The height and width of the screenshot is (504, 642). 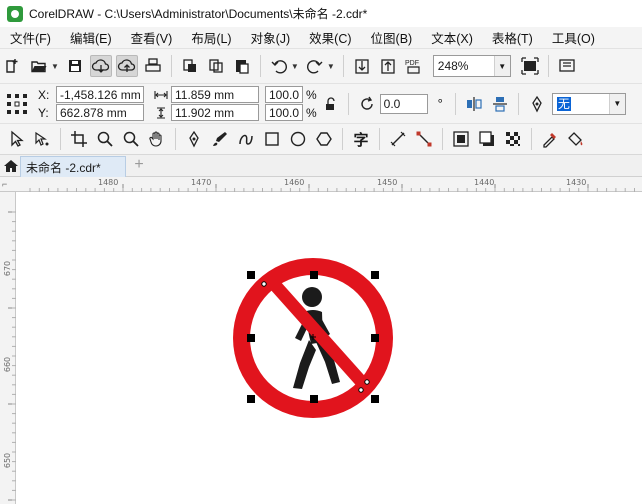 I want to click on drop-shadow-icon, so click(x=487, y=139).